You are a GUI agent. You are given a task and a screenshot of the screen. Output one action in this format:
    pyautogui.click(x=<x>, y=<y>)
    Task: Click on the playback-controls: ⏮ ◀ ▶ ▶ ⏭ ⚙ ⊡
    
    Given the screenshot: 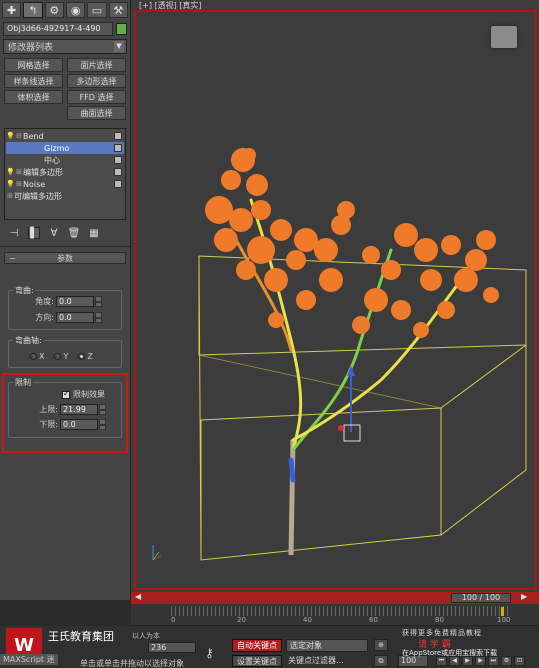 What is the action you would take?
    pyautogui.click(x=480, y=661)
    